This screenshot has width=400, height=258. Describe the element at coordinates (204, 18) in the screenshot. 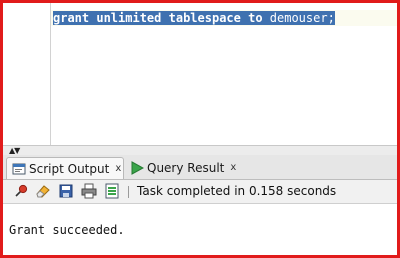

I see `sql-token: tablespace` at that location.